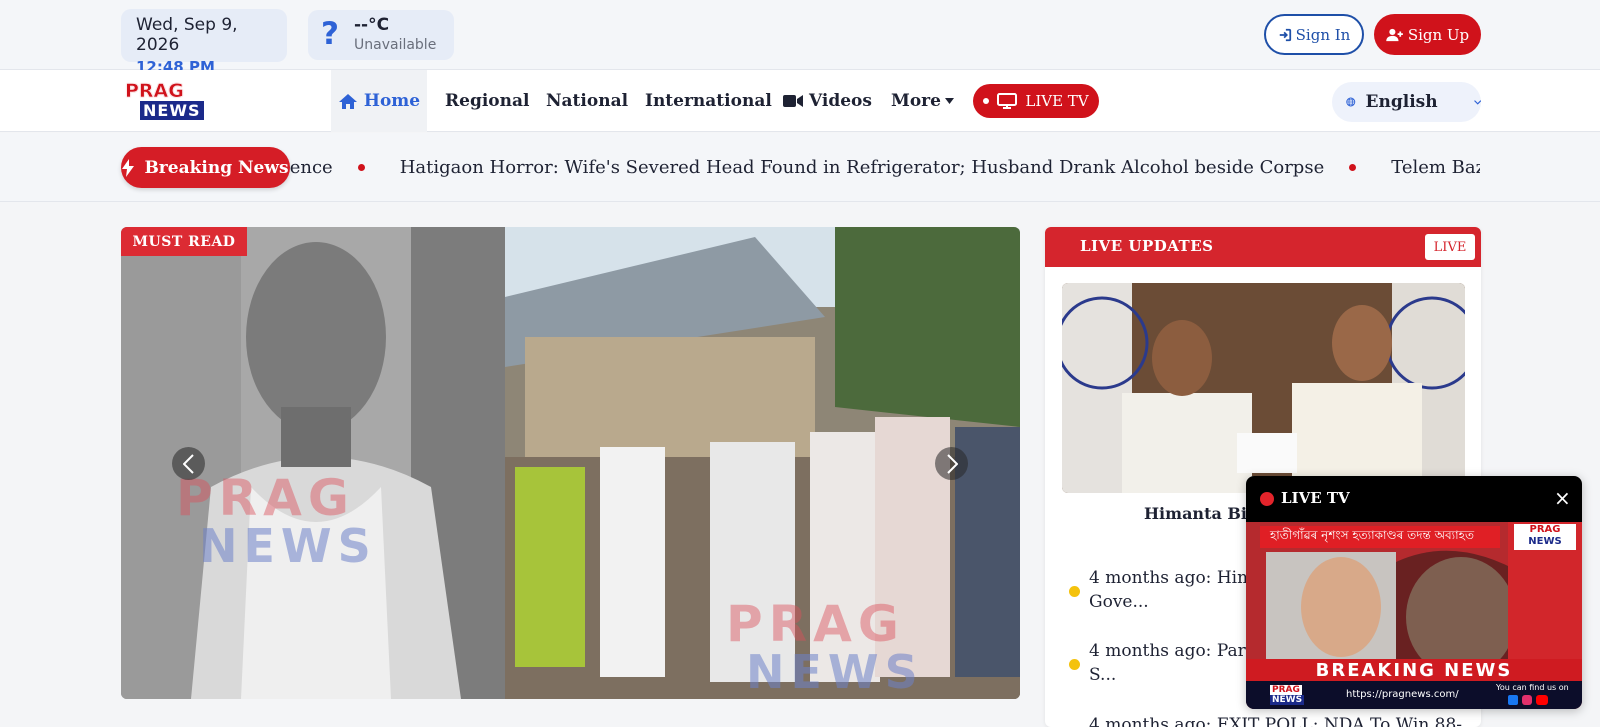 The height and width of the screenshot is (727, 1600). Describe the element at coordinates (1147, 246) in the screenshot. I see `live-updates-title: LIVE UPDATES` at that location.